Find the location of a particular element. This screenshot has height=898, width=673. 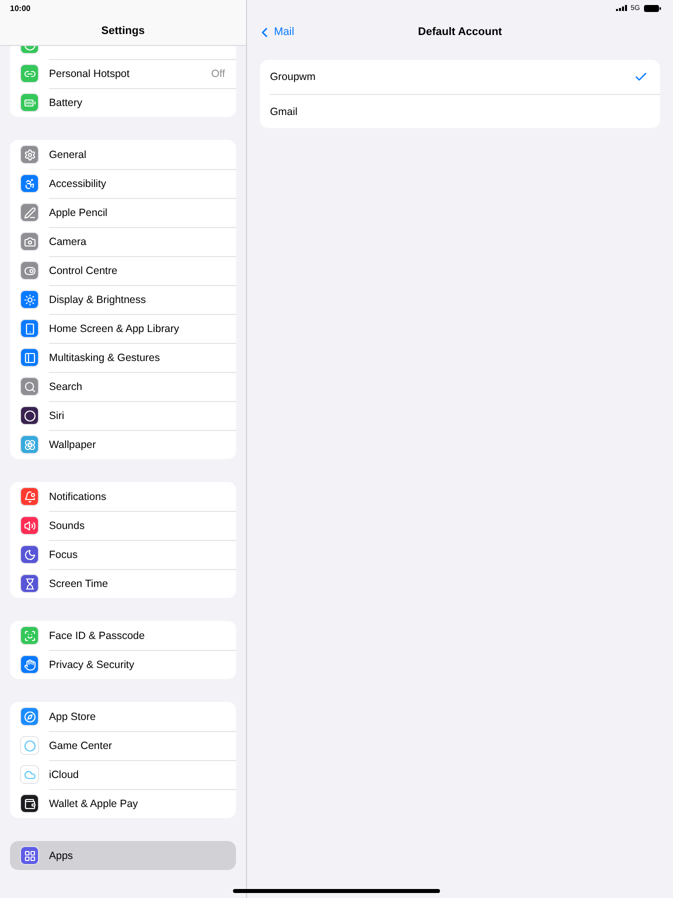

settings-item: Wallpaper is located at coordinates (123, 444).